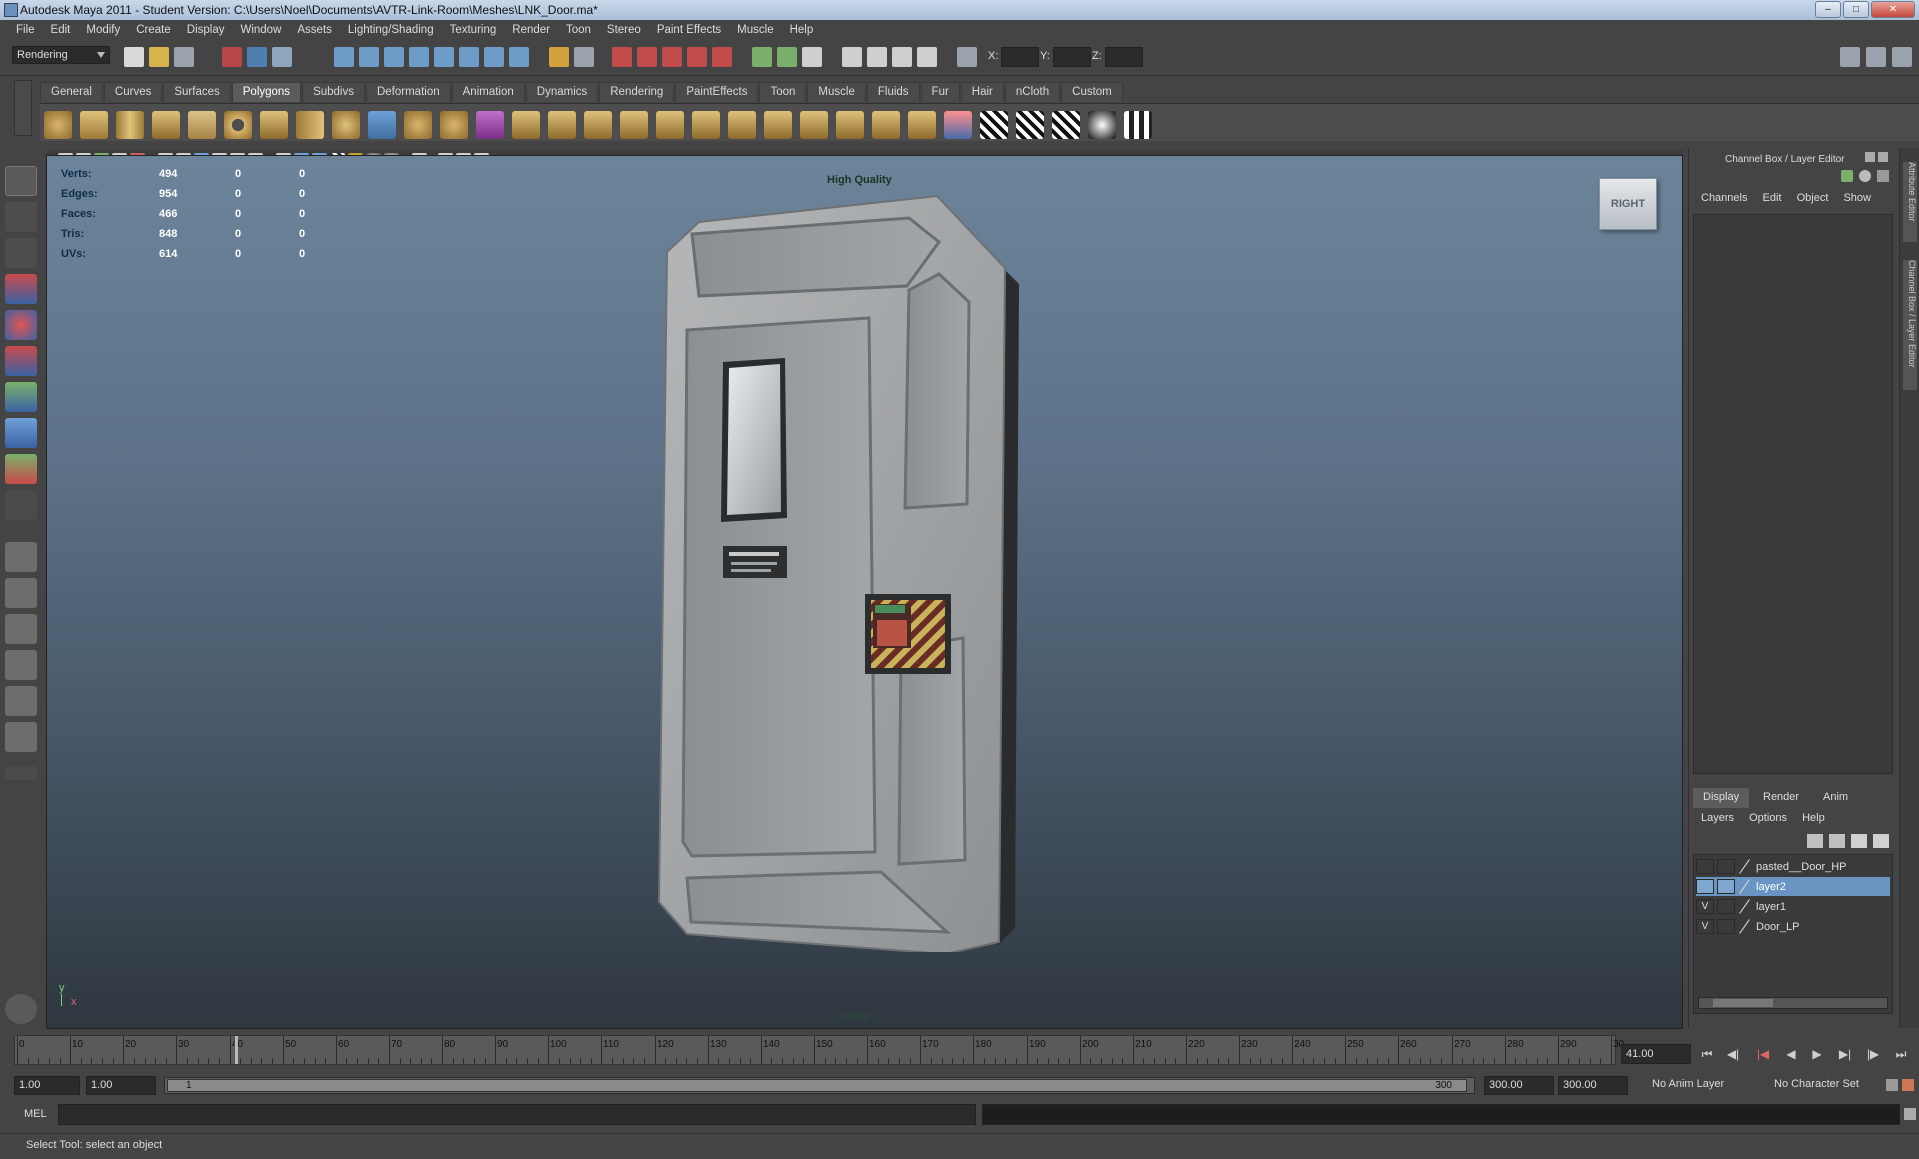  What do you see at coordinates (133, 92) in the screenshot?
I see `shelf-tab-curves: Curves` at bounding box center [133, 92].